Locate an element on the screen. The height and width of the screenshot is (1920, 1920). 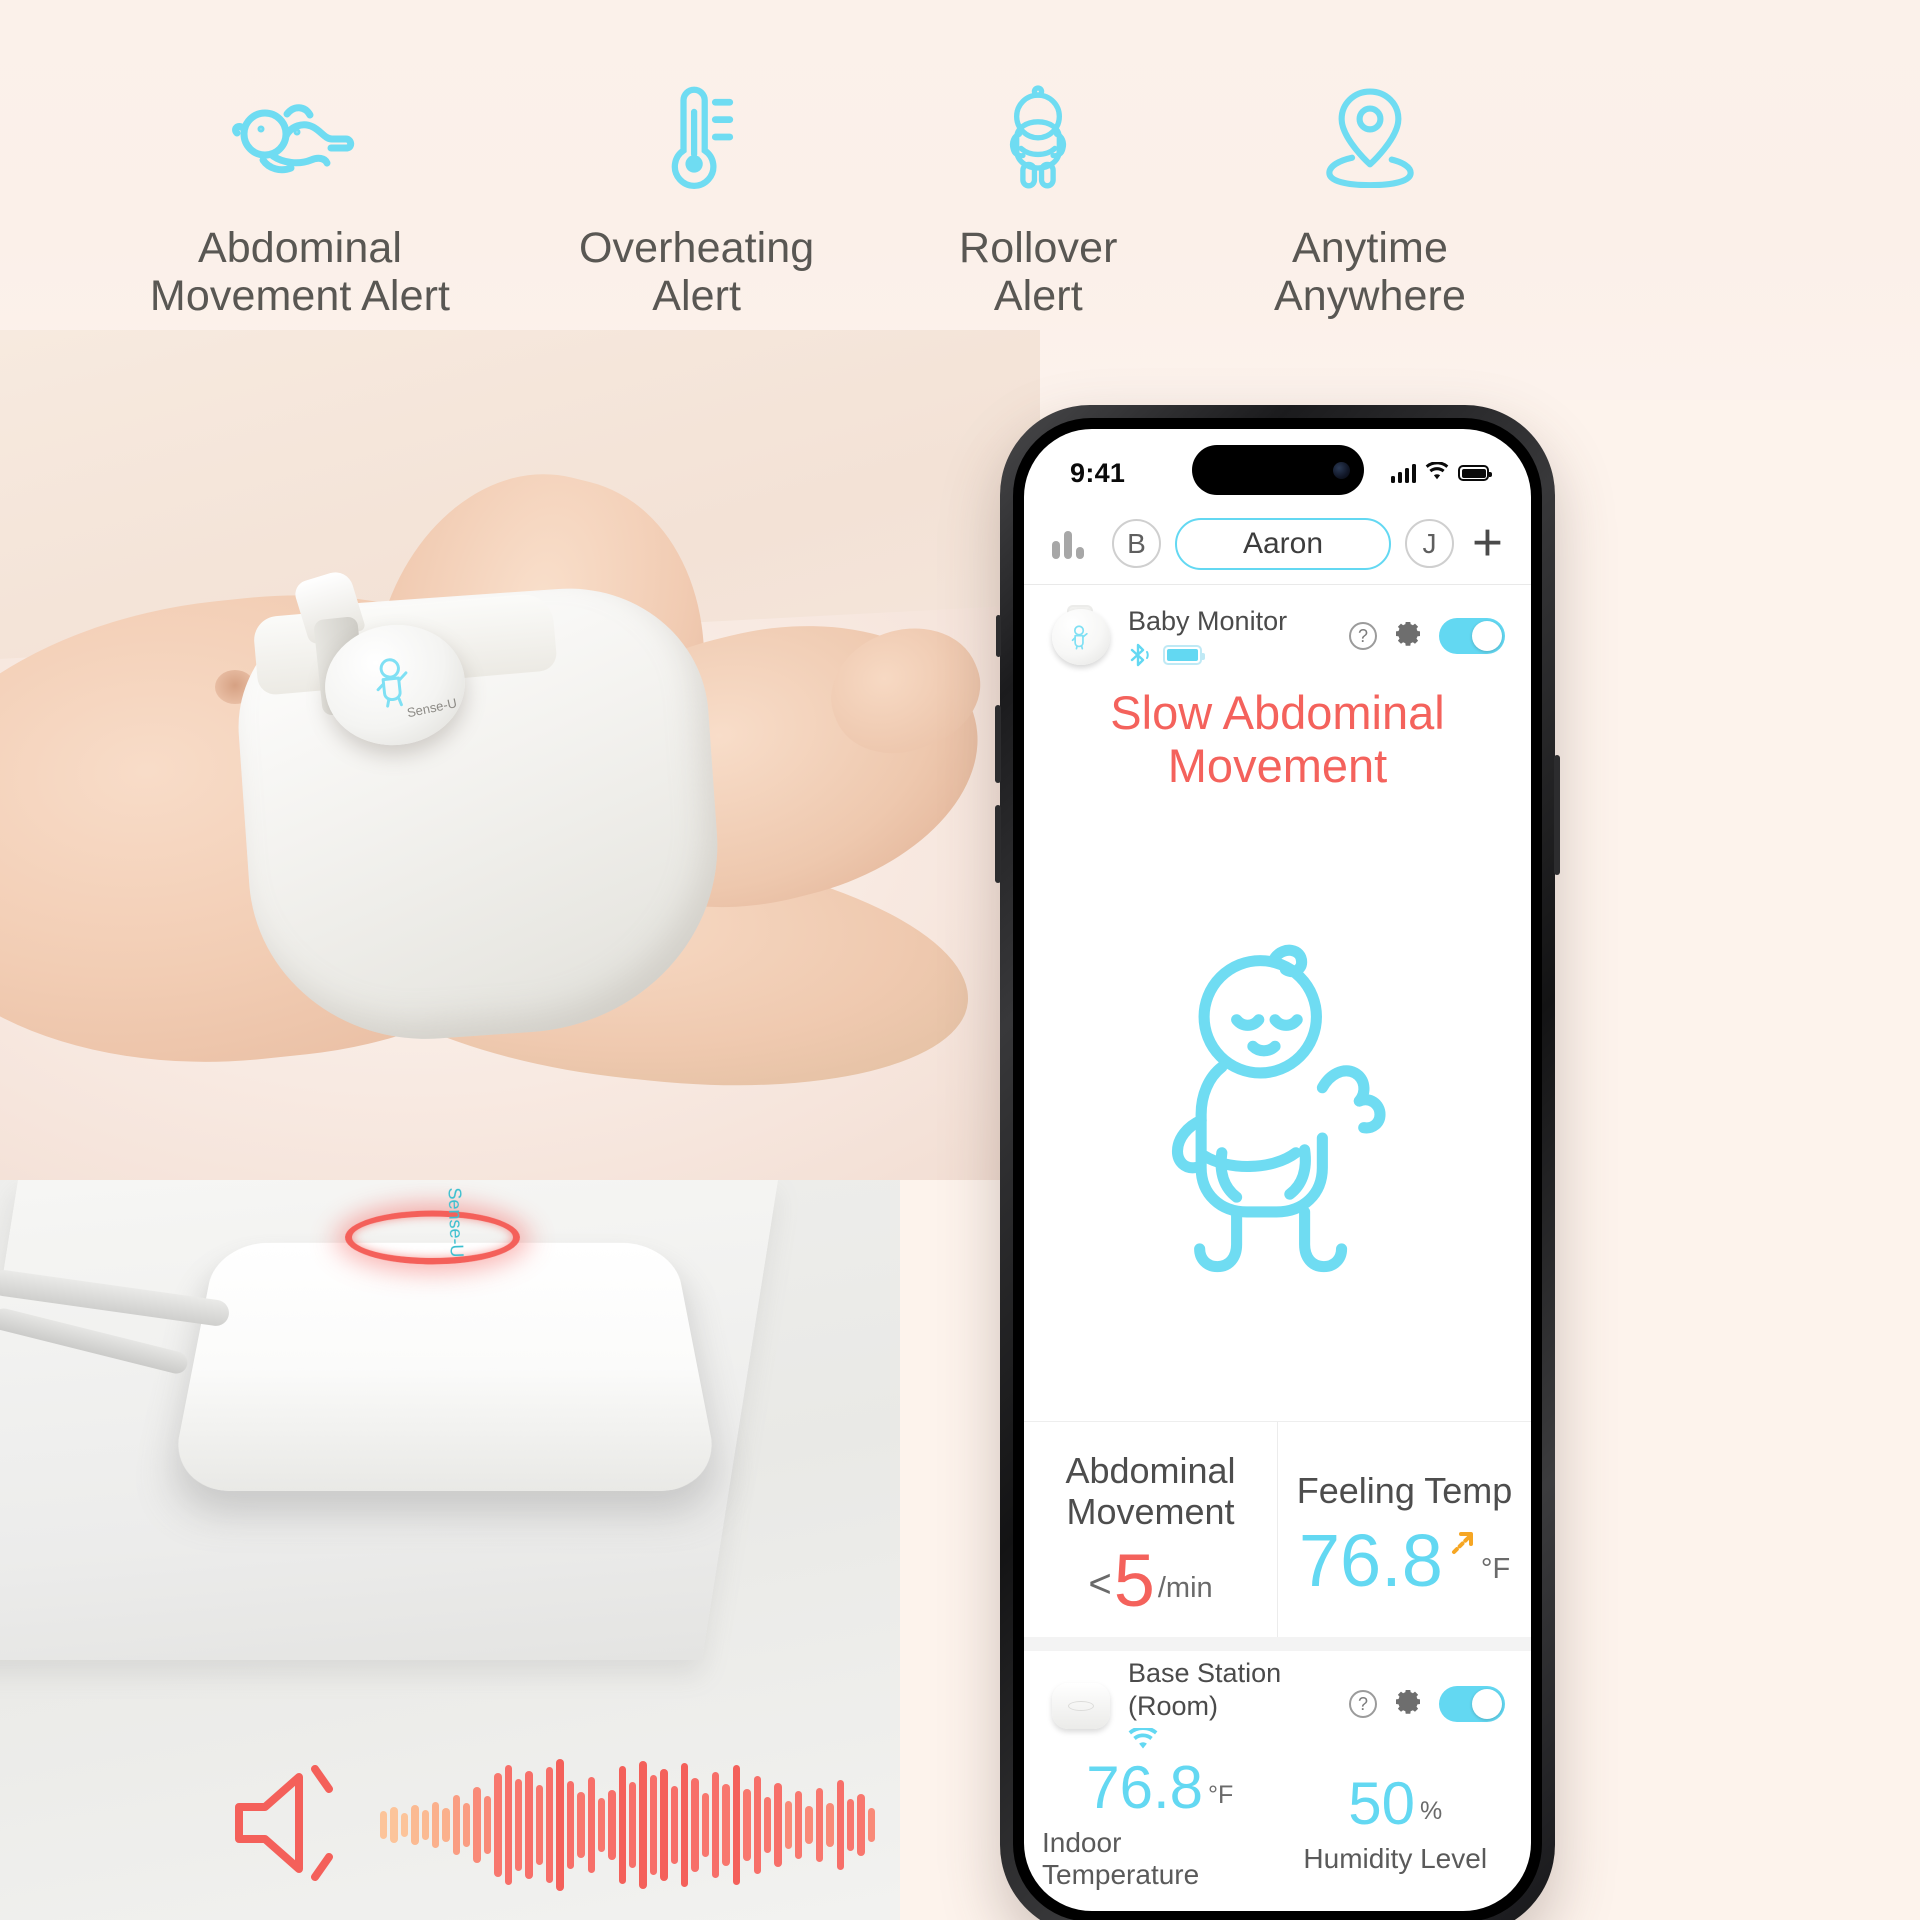
base-station-brand-label: Sense-U is located at coordinates (455, 1222).